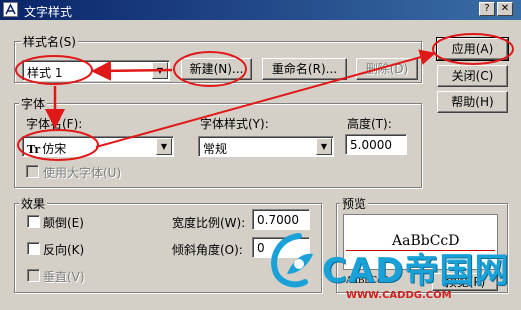  I want to click on oblique-angle-label: 倾斜角度(O):, so click(207, 250).